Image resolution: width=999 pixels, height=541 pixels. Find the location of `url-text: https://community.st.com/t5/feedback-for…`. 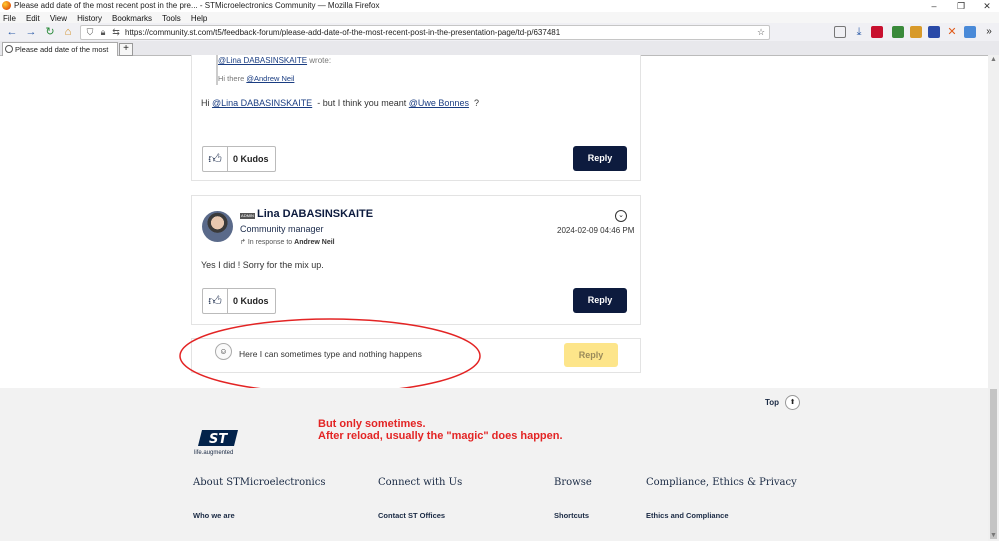

url-text: https://community.st.com/t5/feedback-for… is located at coordinates (342, 32).